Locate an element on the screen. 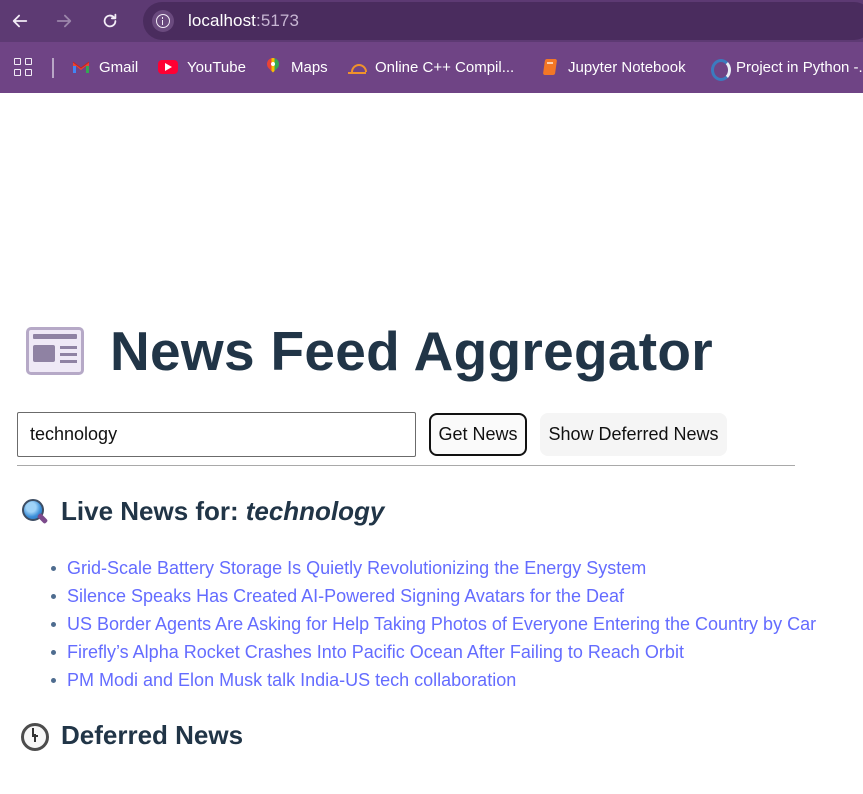  python-icon is located at coordinates (720, 69).